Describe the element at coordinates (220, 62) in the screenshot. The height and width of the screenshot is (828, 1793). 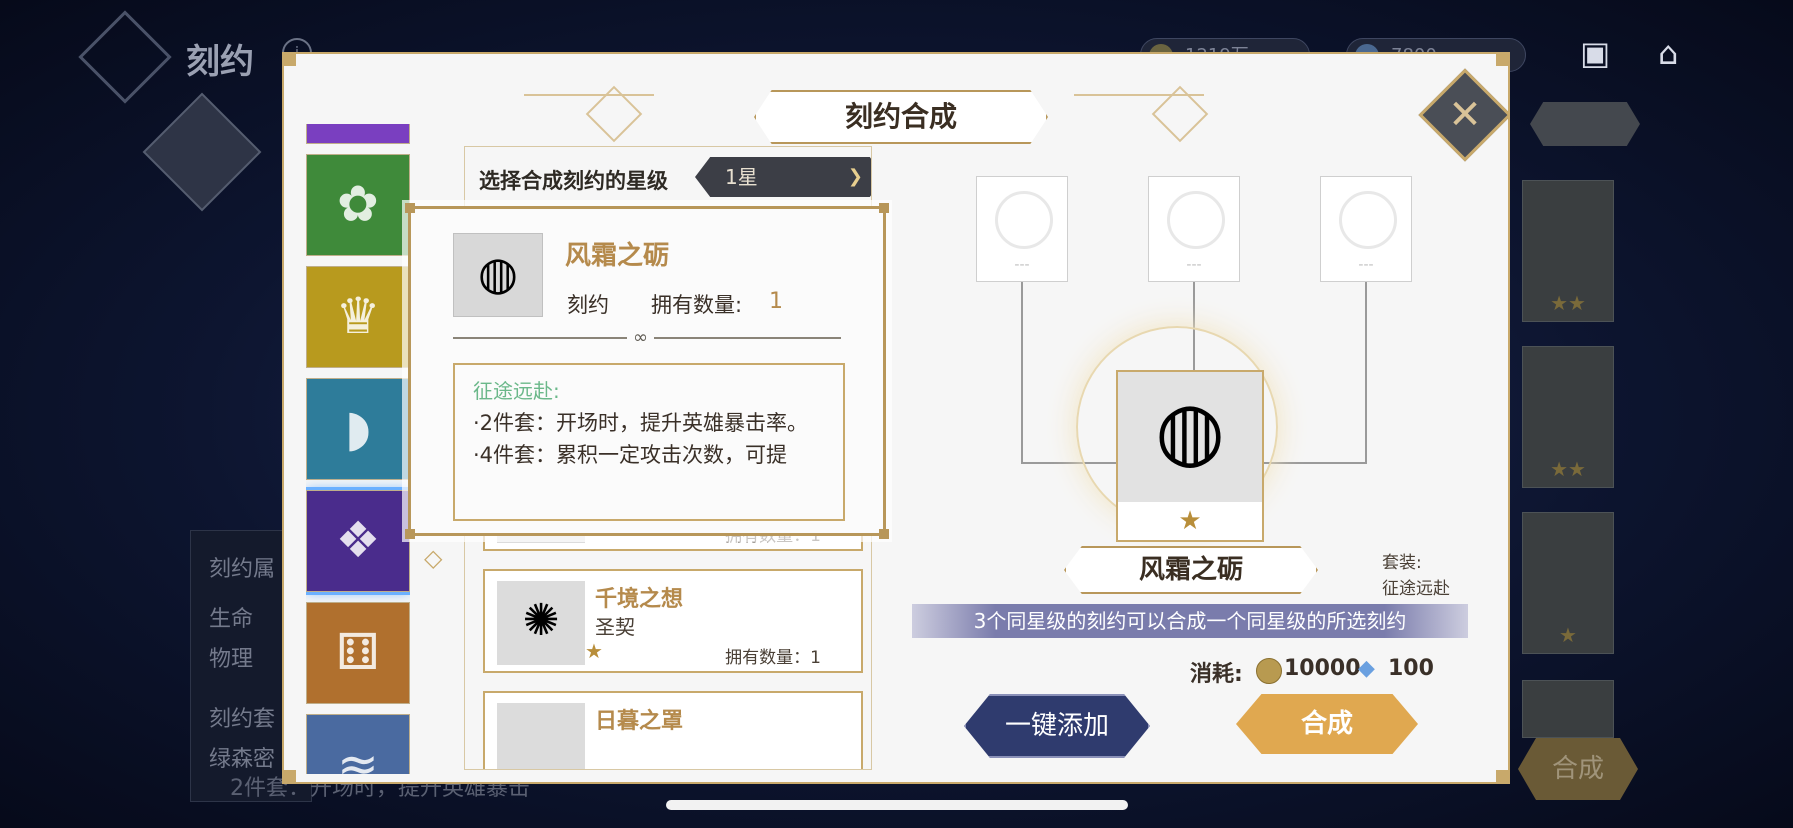
I see `background-title: 刻约` at that location.